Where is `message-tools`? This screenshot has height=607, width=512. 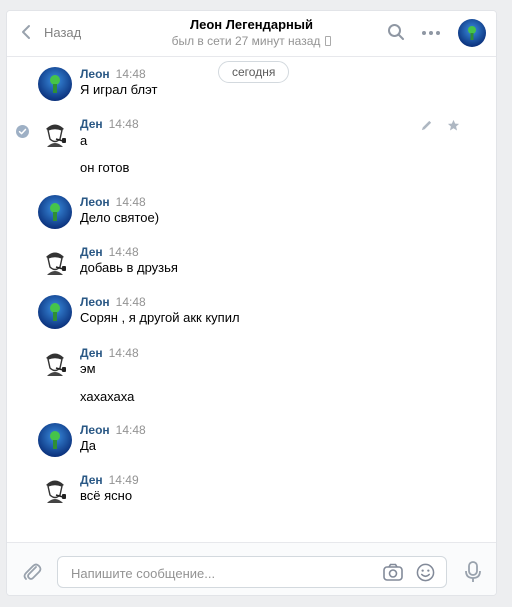
message-tools is located at coordinates (440, 125).